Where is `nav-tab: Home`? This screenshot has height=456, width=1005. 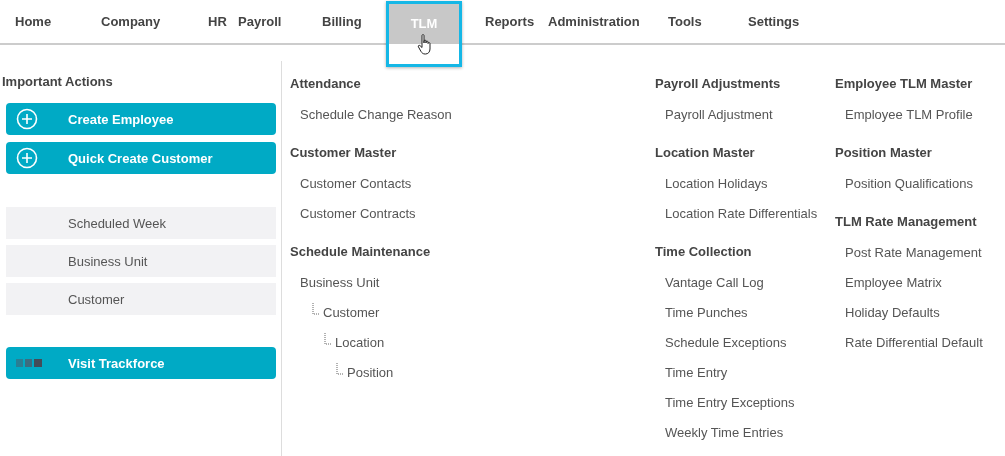
nav-tab: Home is located at coordinates (33, 21).